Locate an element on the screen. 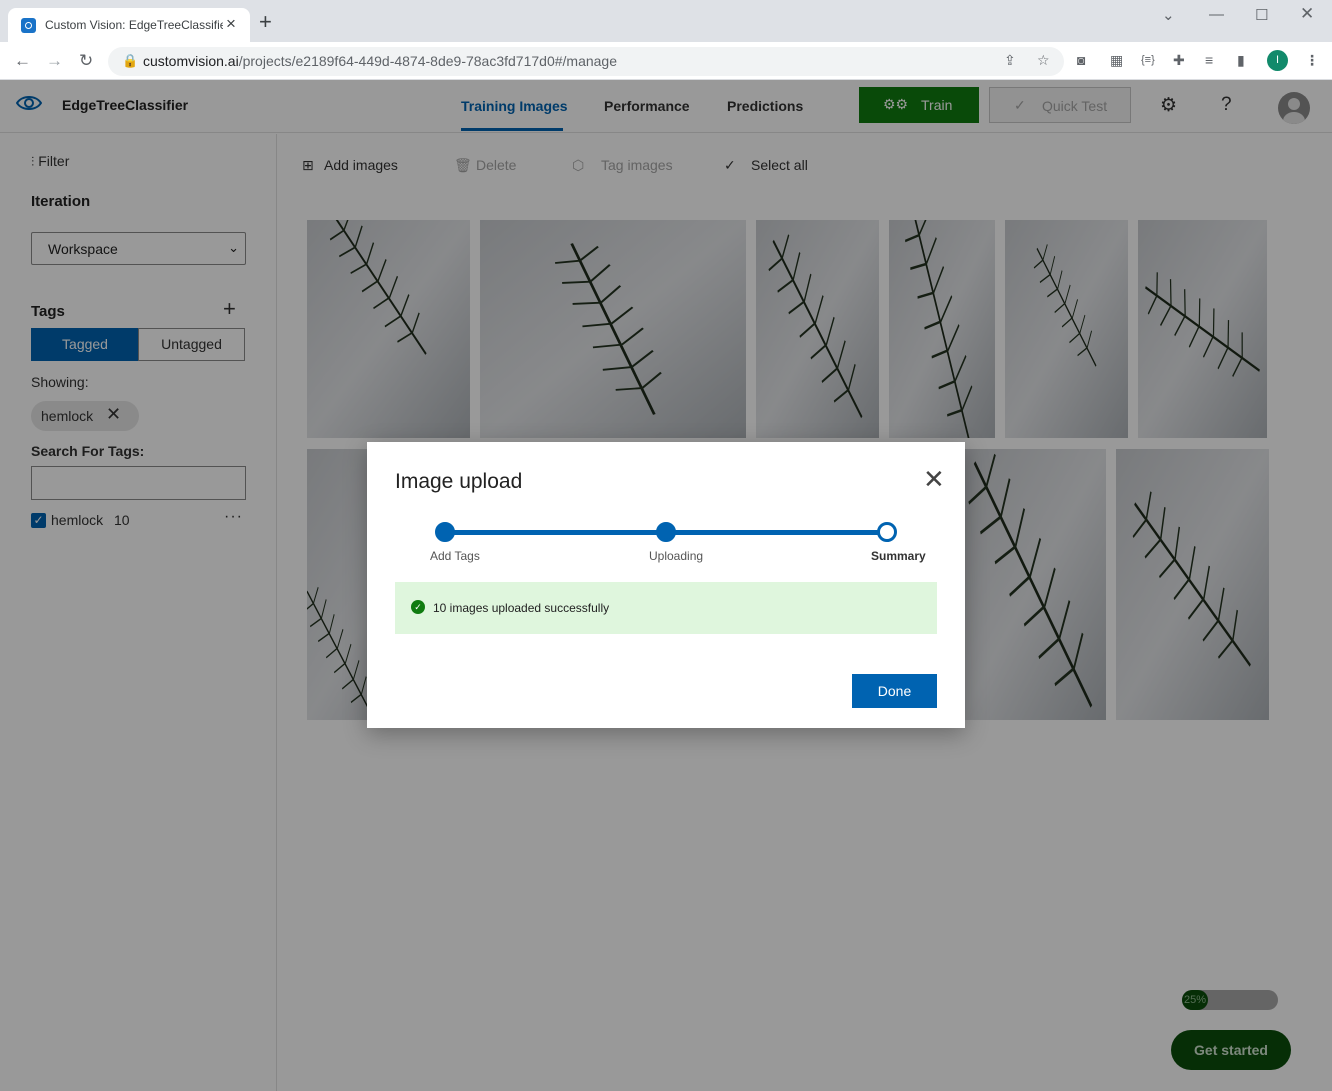 Image resolution: width=1332 pixels, height=1091 pixels. forward-icon: → is located at coordinates (54, 61).